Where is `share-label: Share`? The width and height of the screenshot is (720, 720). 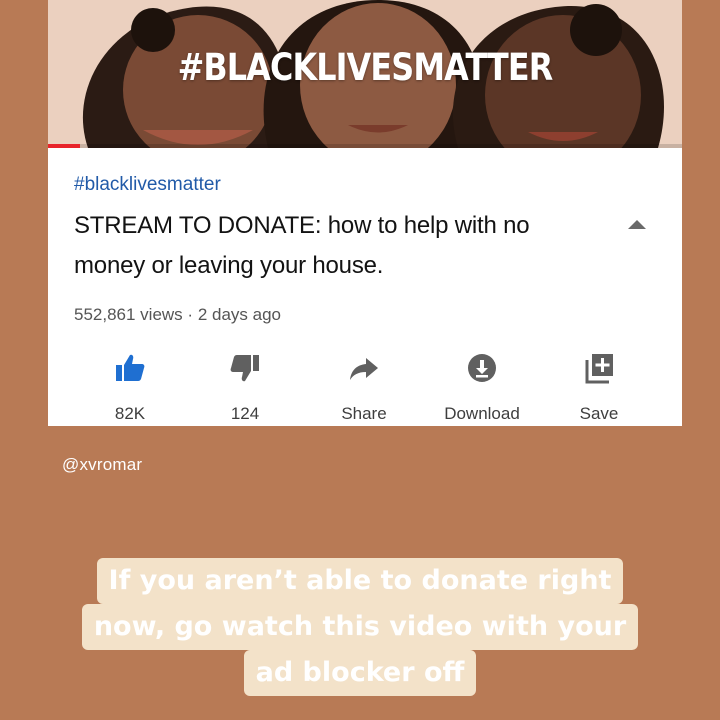
share-label: Share is located at coordinates (364, 413).